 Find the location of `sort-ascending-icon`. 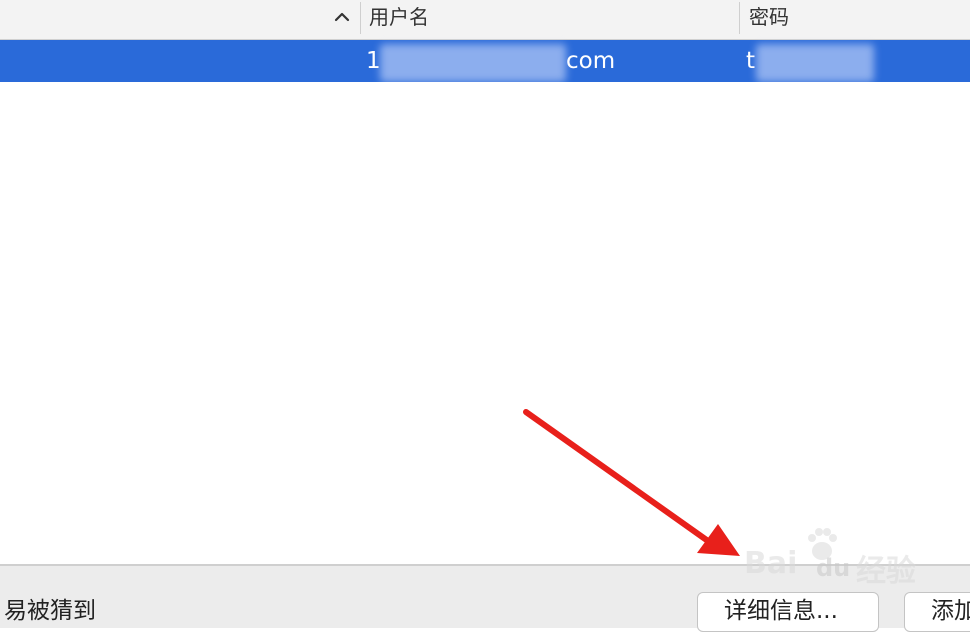

sort-ascending-icon is located at coordinates (342, 17).